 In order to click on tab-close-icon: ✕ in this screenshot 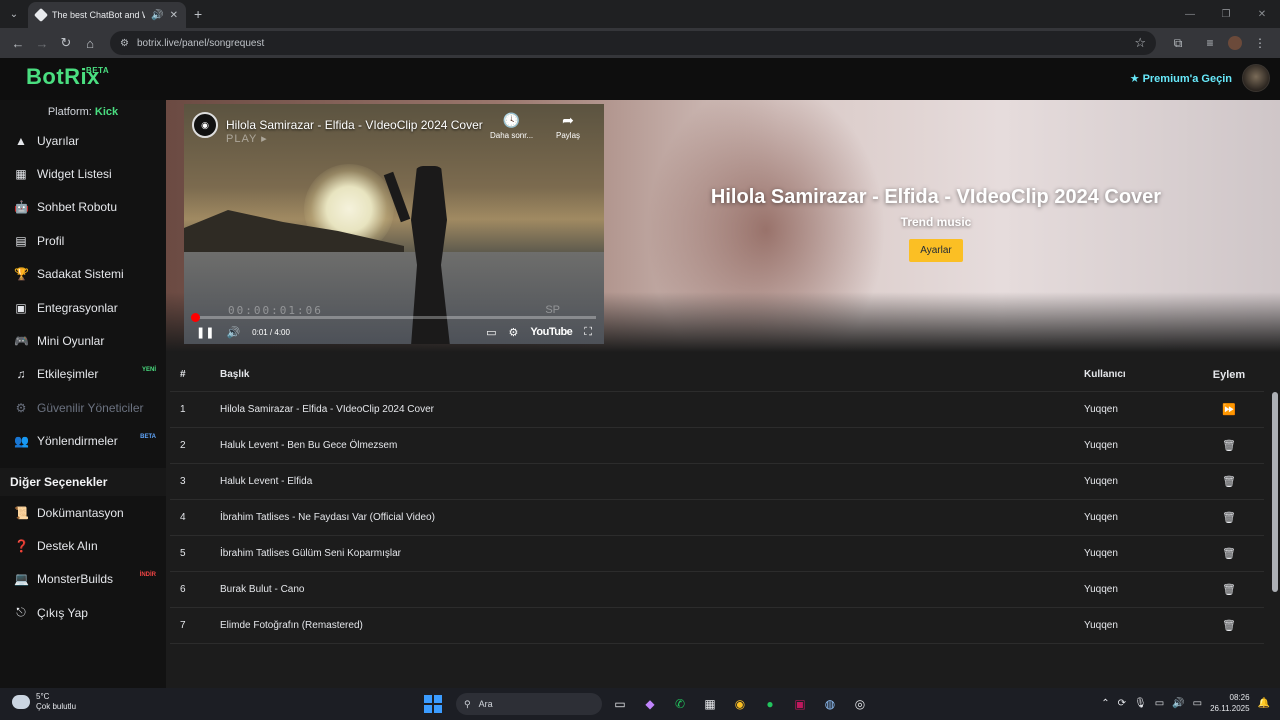, I will do `click(174, 15)`.